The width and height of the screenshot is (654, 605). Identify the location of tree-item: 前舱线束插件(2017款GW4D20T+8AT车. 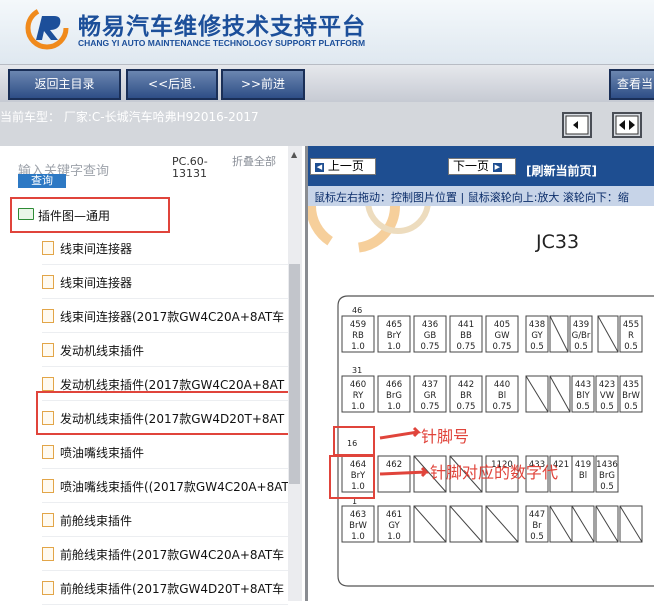
(165, 588).